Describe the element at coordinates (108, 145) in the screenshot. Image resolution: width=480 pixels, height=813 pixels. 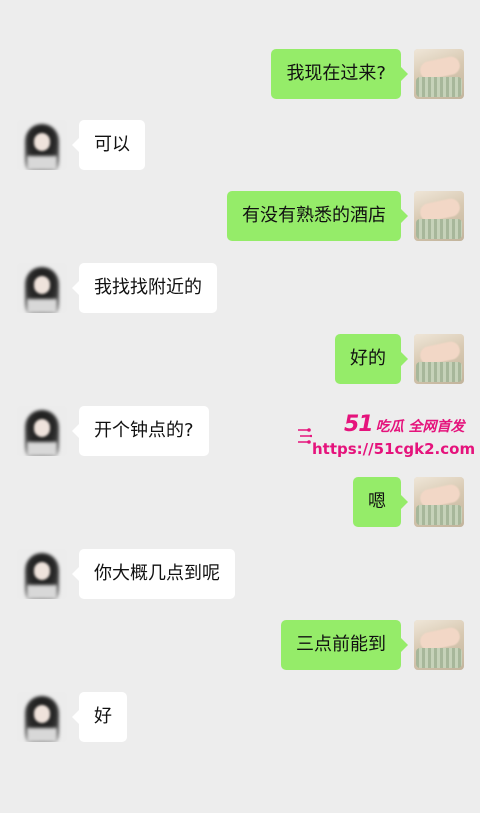
I see `message-bubble-incoming: 可以` at that location.